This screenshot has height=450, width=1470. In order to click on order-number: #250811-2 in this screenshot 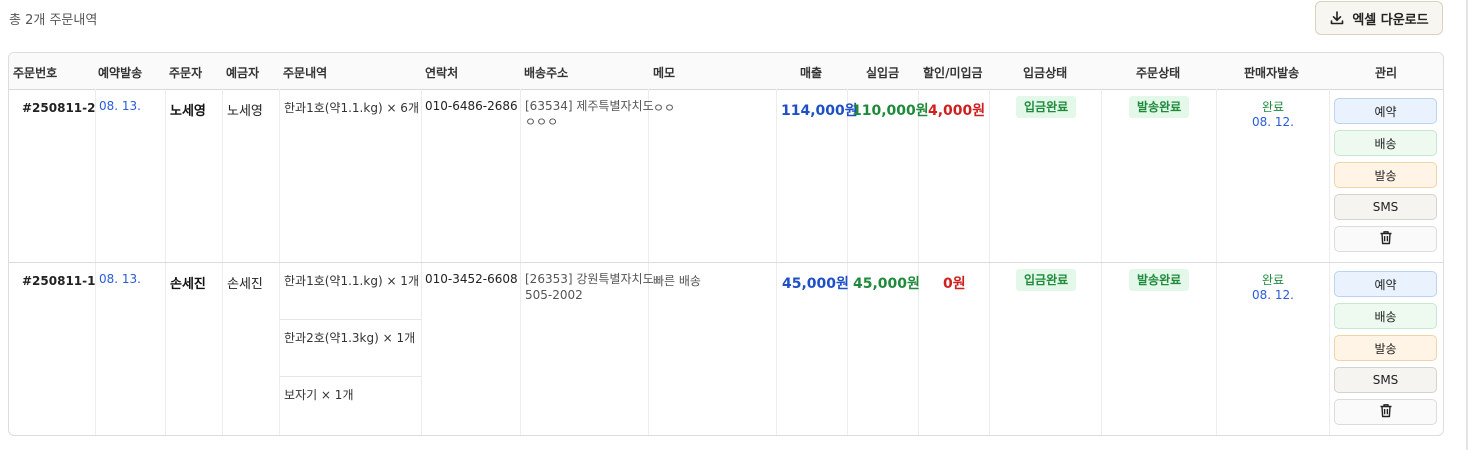, I will do `click(64, 108)`.